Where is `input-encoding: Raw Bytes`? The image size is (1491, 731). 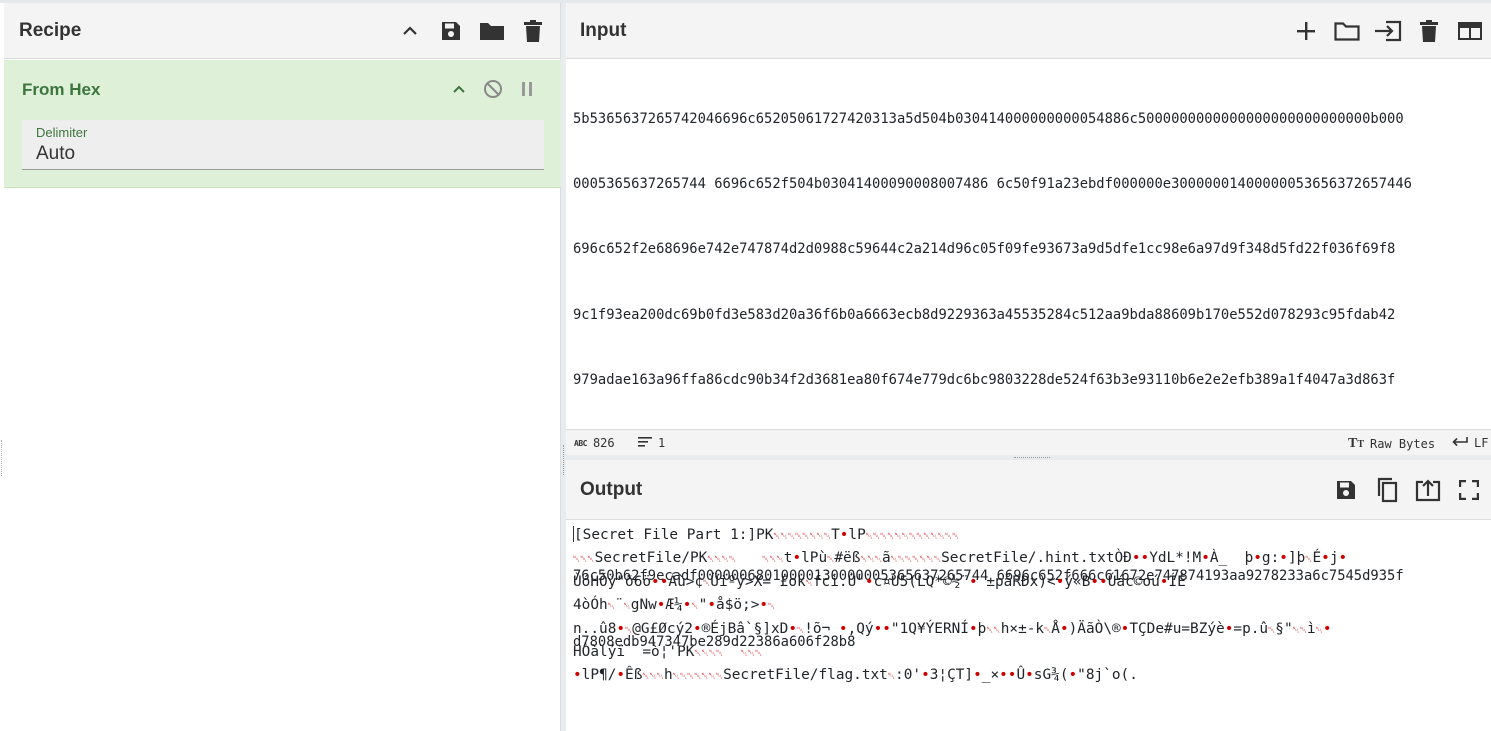 input-encoding: Raw Bytes is located at coordinates (1402, 444).